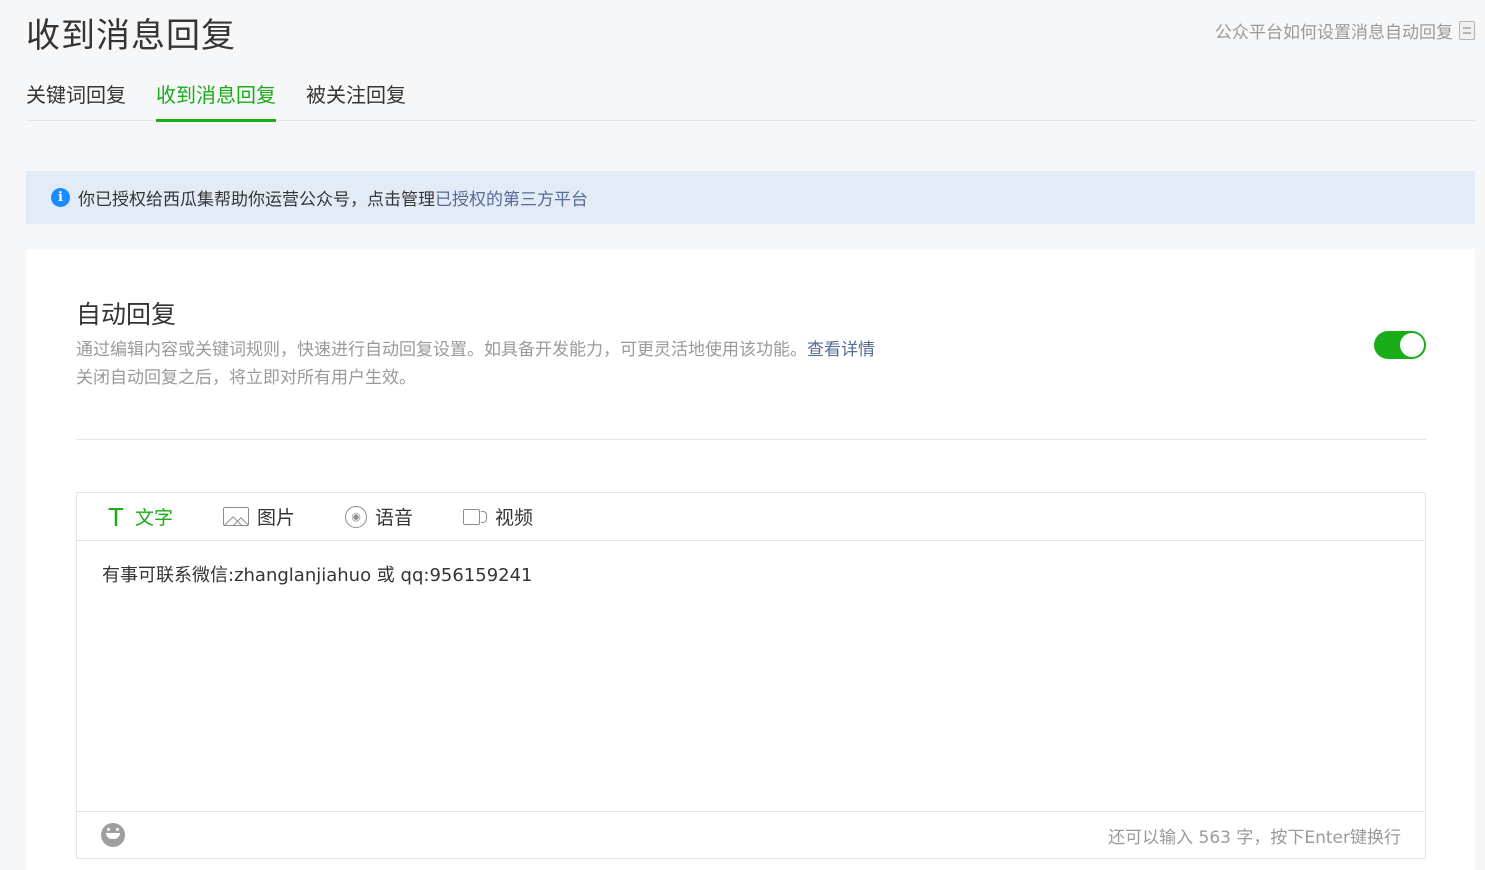 The height and width of the screenshot is (870, 1485). What do you see at coordinates (751, 439) in the screenshot?
I see `divider` at bounding box center [751, 439].